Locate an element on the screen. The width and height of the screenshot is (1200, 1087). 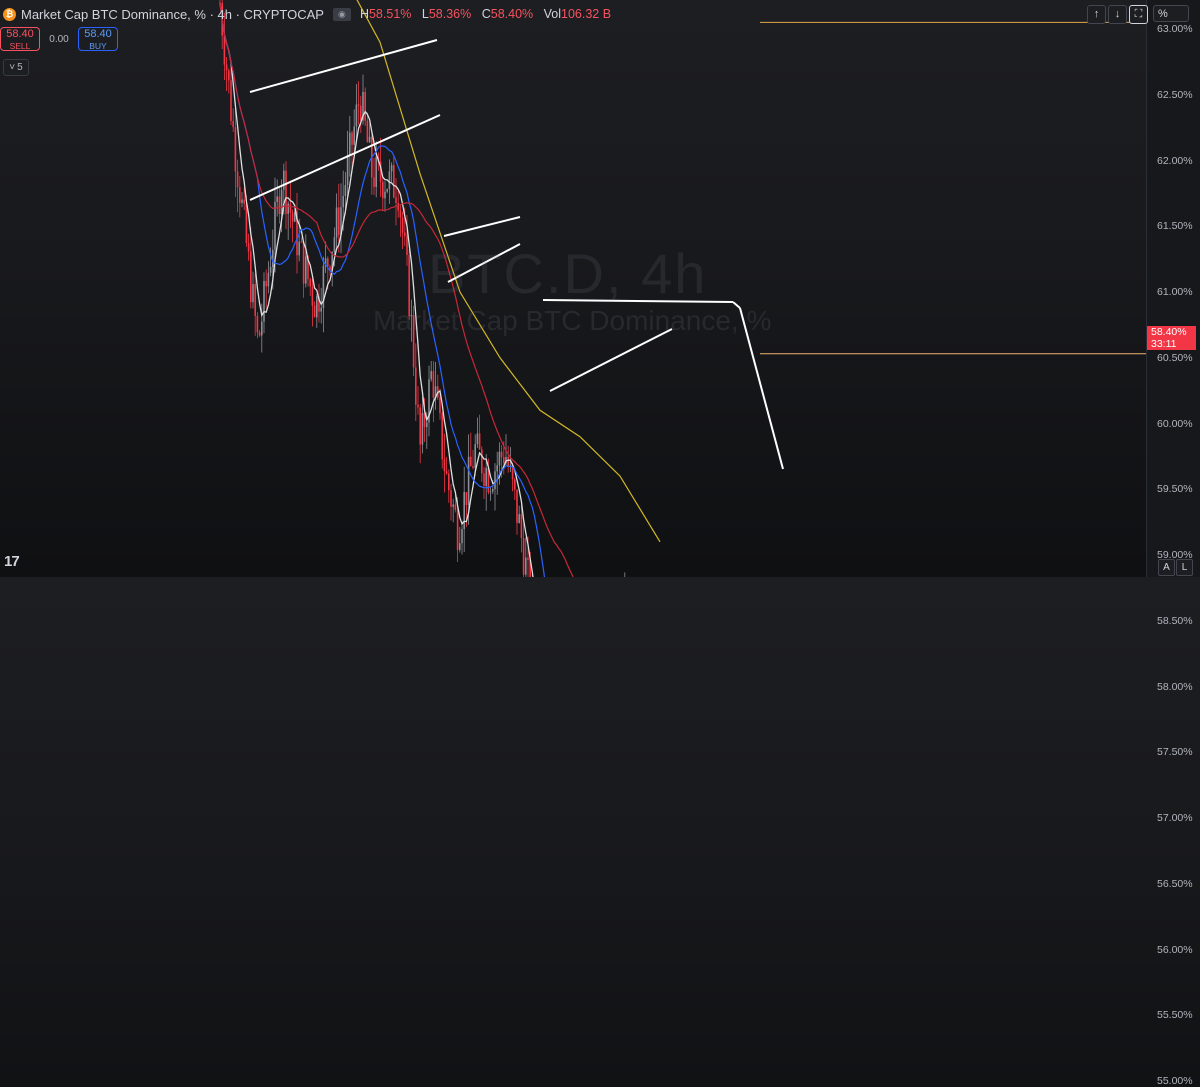
price-tick-label: 58.00% is located at coordinates (1175, 686).